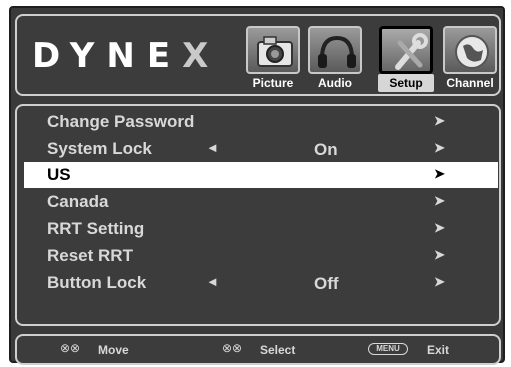  What do you see at coordinates (335, 83) in the screenshot?
I see `tab-audio-label: Audio` at bounding box center [335, 83].